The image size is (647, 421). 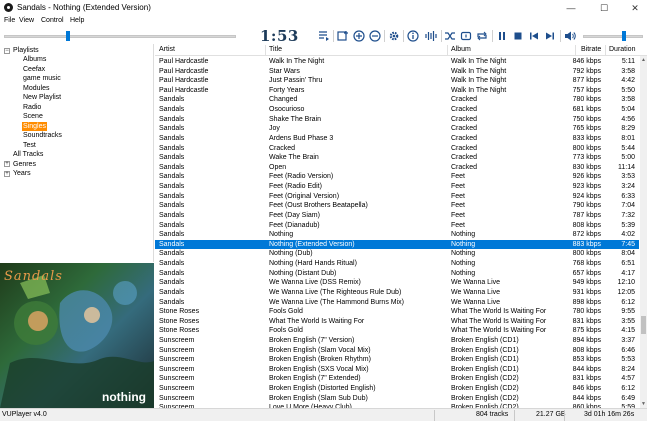 I want to click on previous-icon, so click(x=534, y=36).